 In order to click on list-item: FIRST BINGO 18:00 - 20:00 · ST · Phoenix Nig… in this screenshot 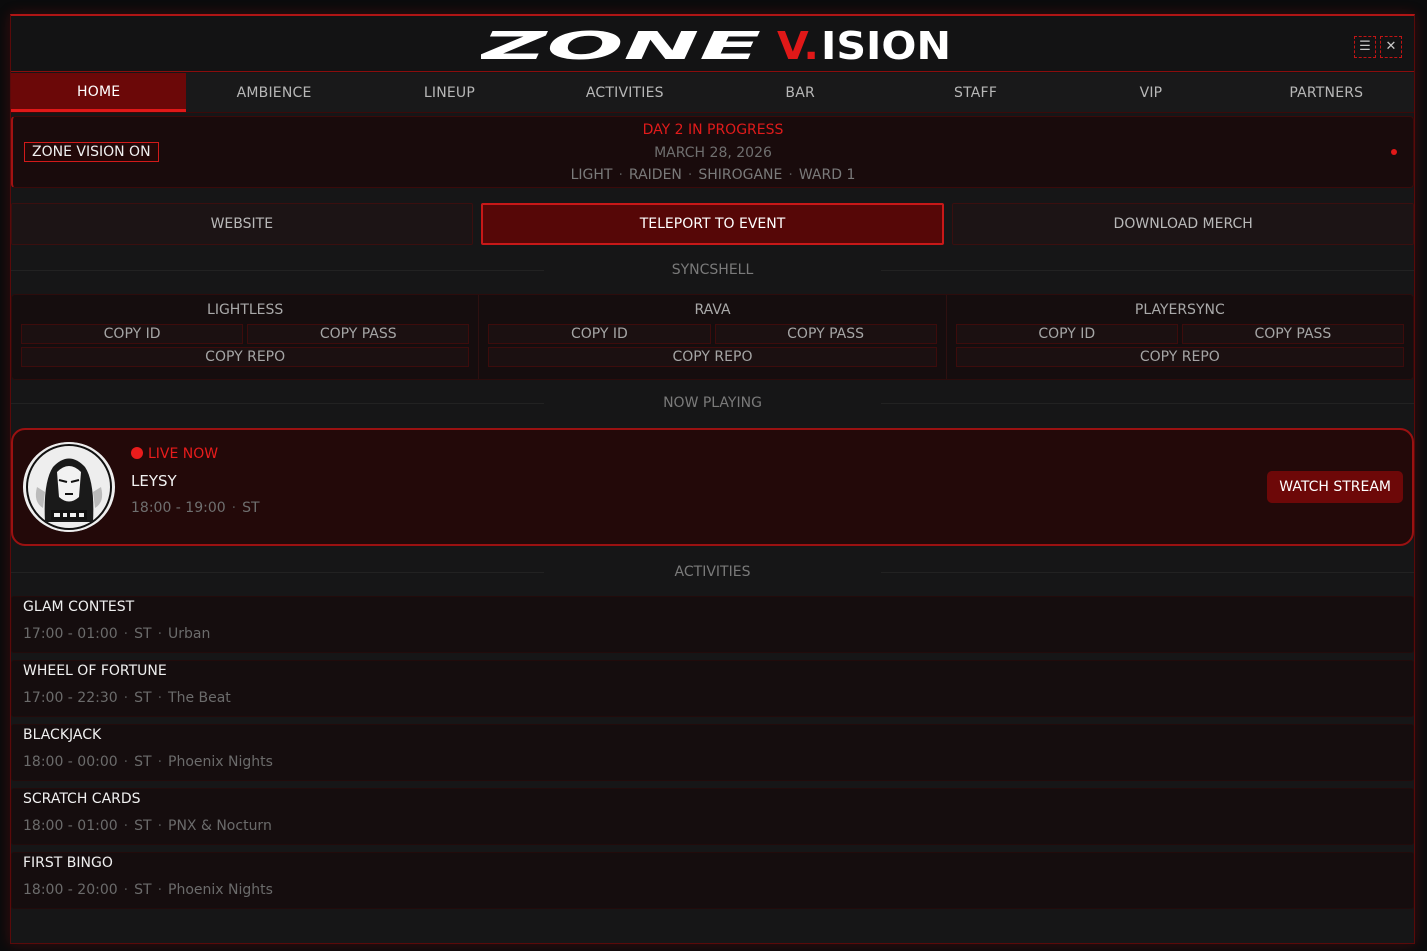, I will do `click(712, 880)`.